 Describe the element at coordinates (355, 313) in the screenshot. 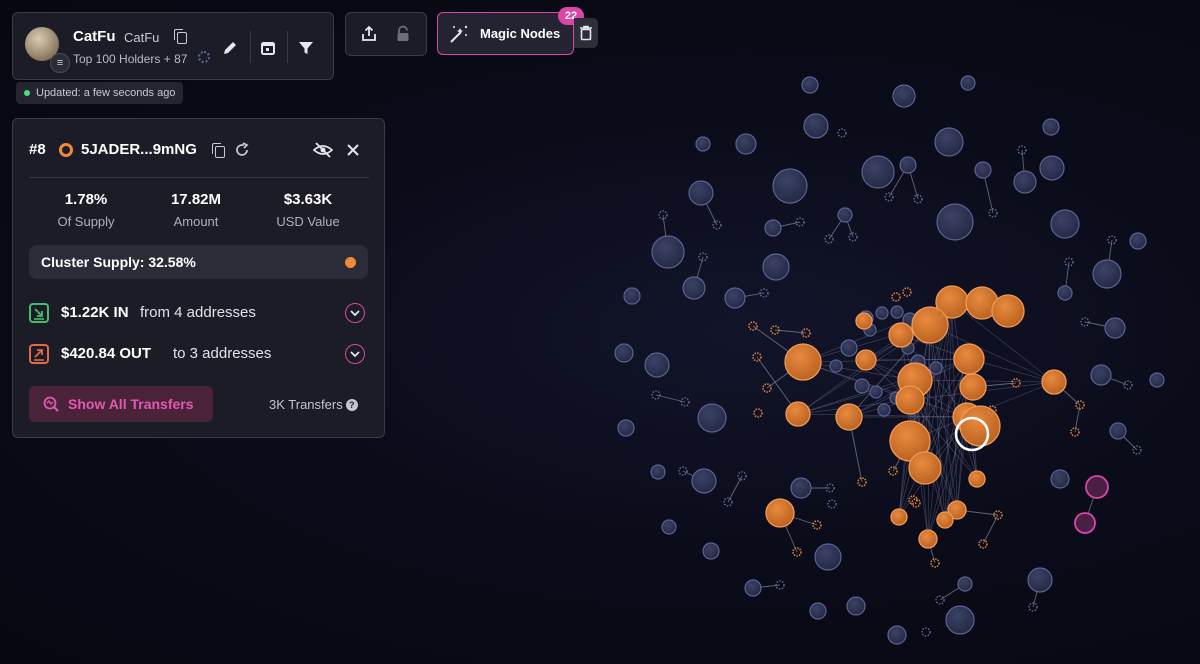

I see `expand-inflow-chevron-icon` at that location.